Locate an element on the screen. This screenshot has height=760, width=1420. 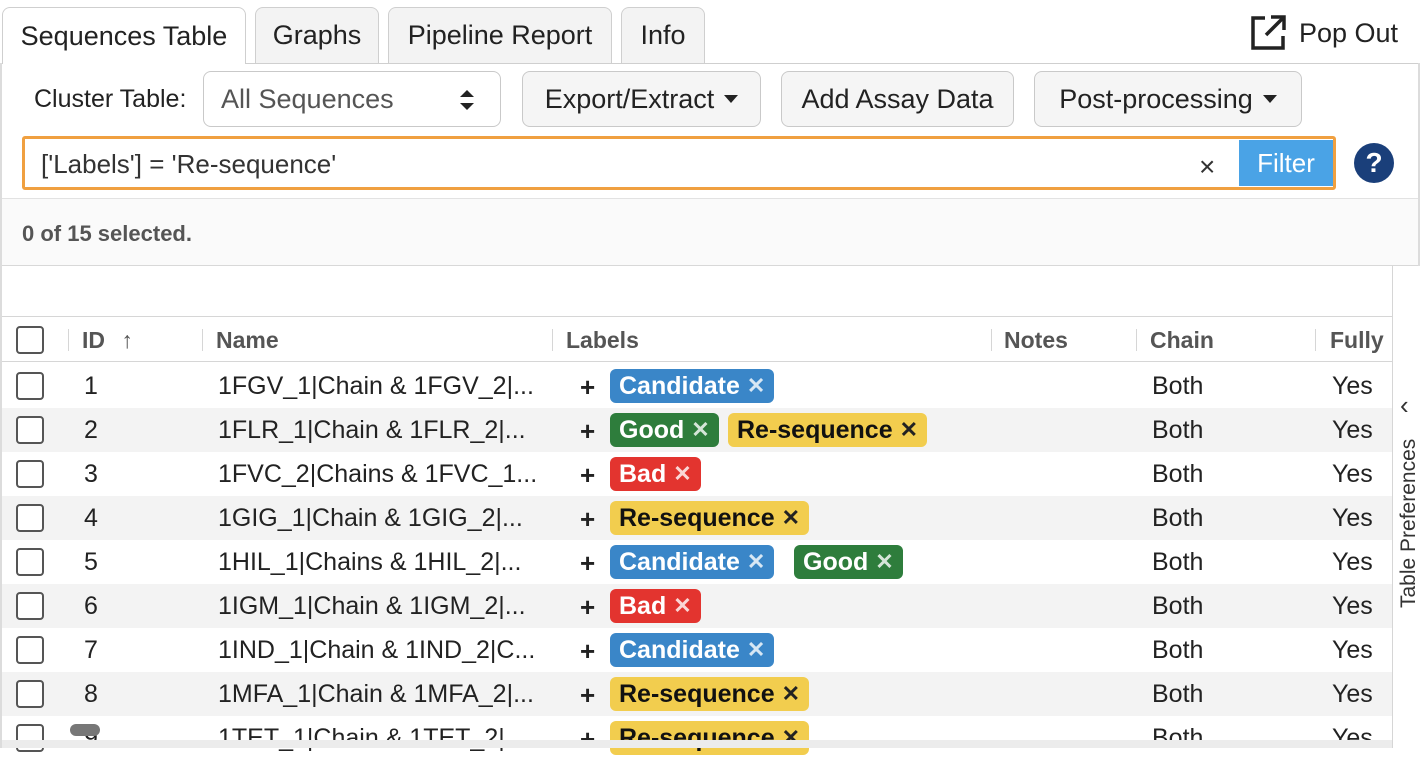
label-tag-text: Re-sequence is located at coordinates (697, 737).